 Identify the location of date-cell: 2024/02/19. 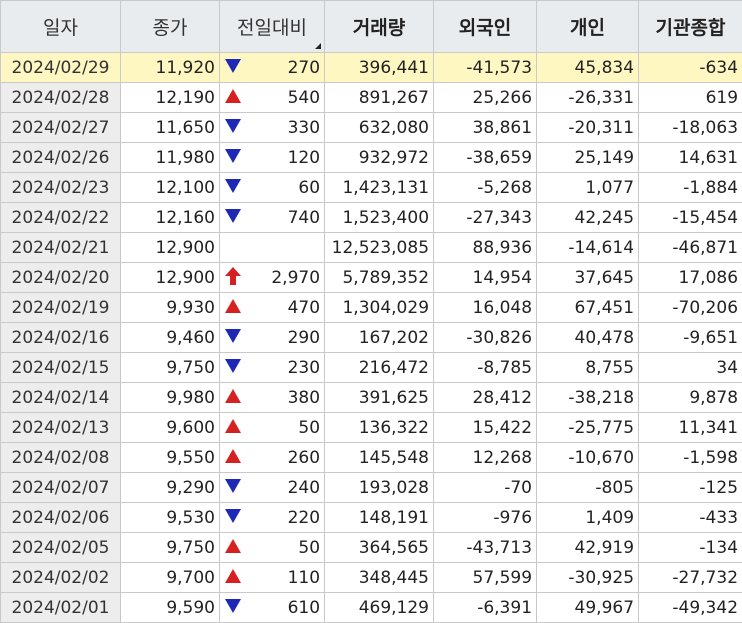
(60, 307).